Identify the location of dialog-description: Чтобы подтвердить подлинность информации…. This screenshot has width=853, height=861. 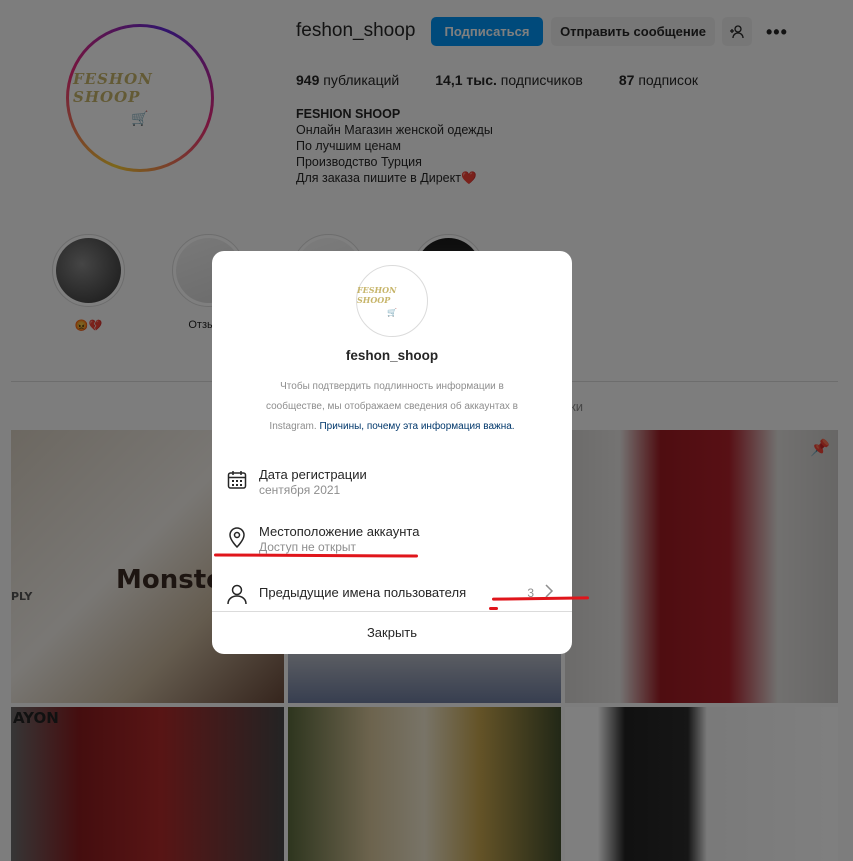
(392, 406).